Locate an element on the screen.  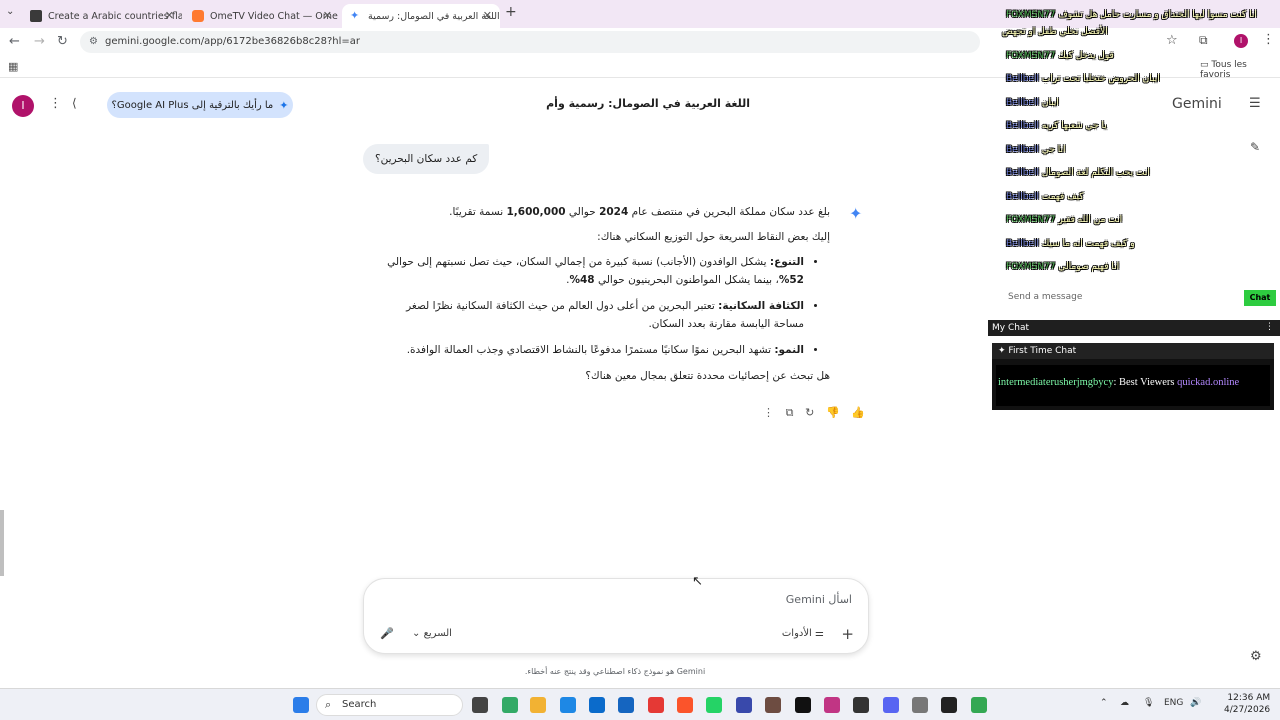
tray-chevron-up-icon: ⌃ is located at coordinates (1104, 703).